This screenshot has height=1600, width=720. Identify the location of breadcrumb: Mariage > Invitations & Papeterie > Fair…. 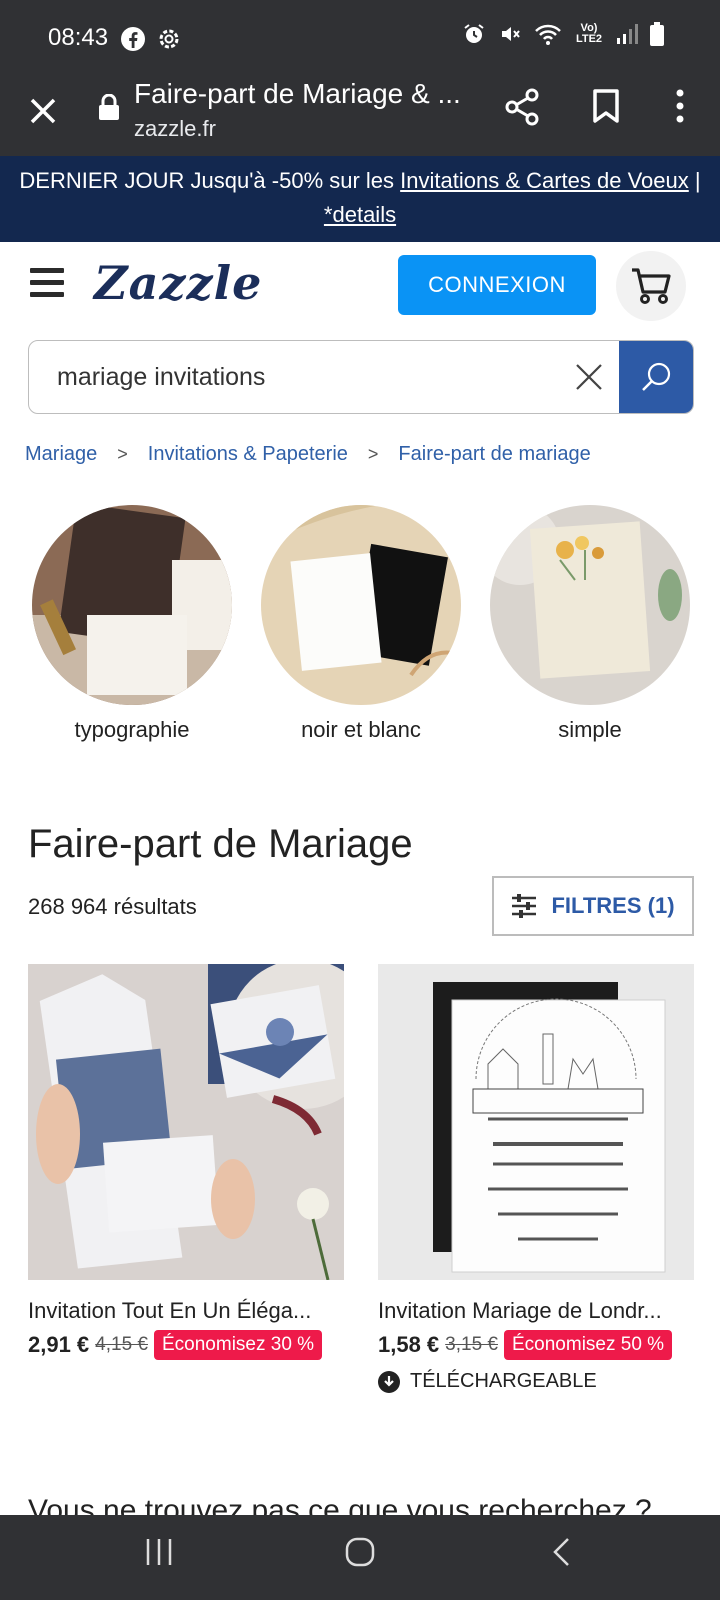
(308, 454).